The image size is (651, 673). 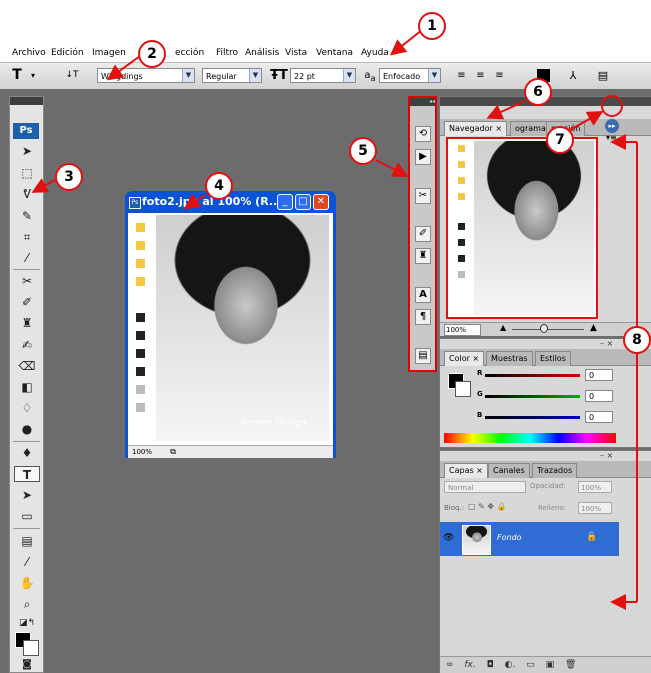 What do you see at coordinates (637, 340) in the screenshot?
I see `annotation-badge-8: 8` at bounding box center [637, 340].